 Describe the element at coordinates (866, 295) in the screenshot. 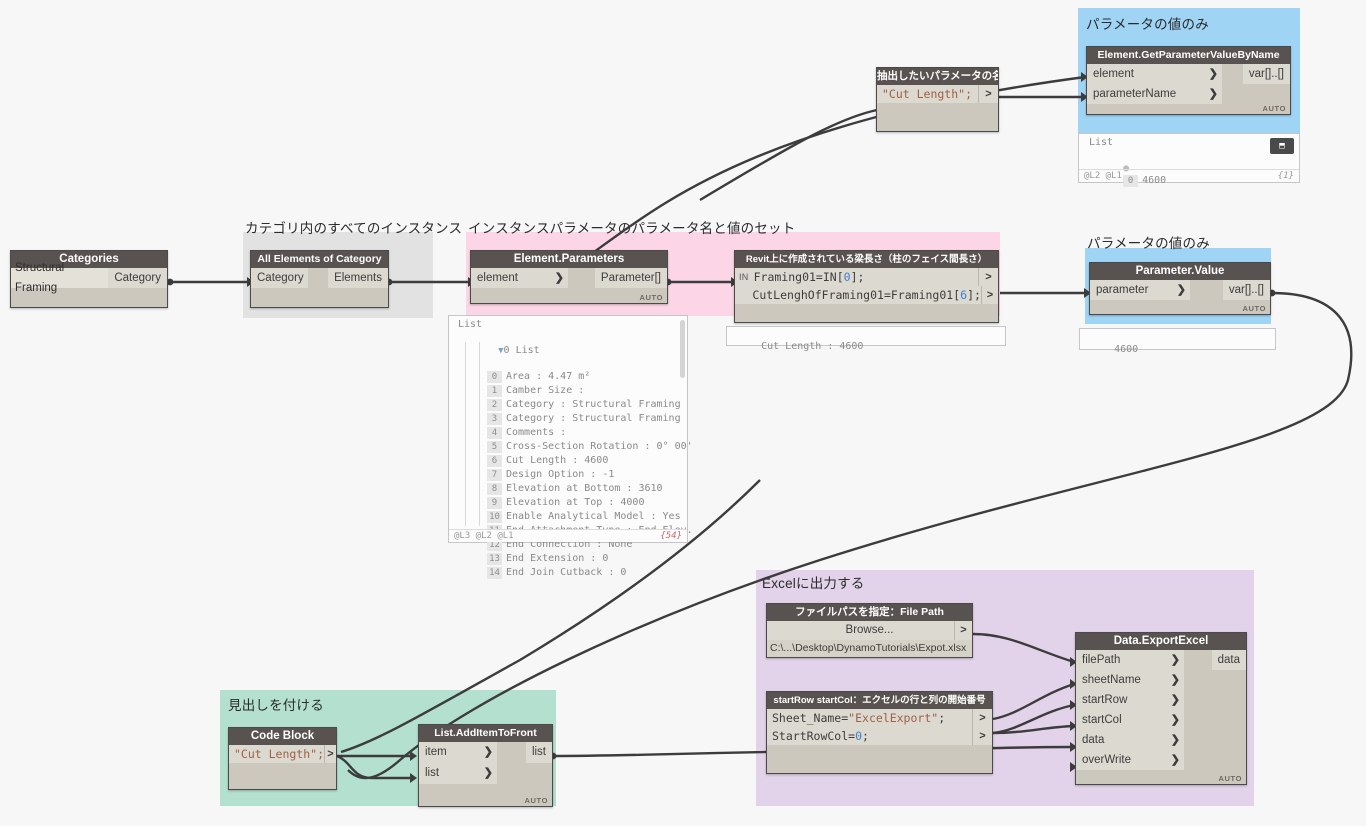

I see `code-block-line-2: CutLenghOfFraming01=Framing01[6]; >` at that location.